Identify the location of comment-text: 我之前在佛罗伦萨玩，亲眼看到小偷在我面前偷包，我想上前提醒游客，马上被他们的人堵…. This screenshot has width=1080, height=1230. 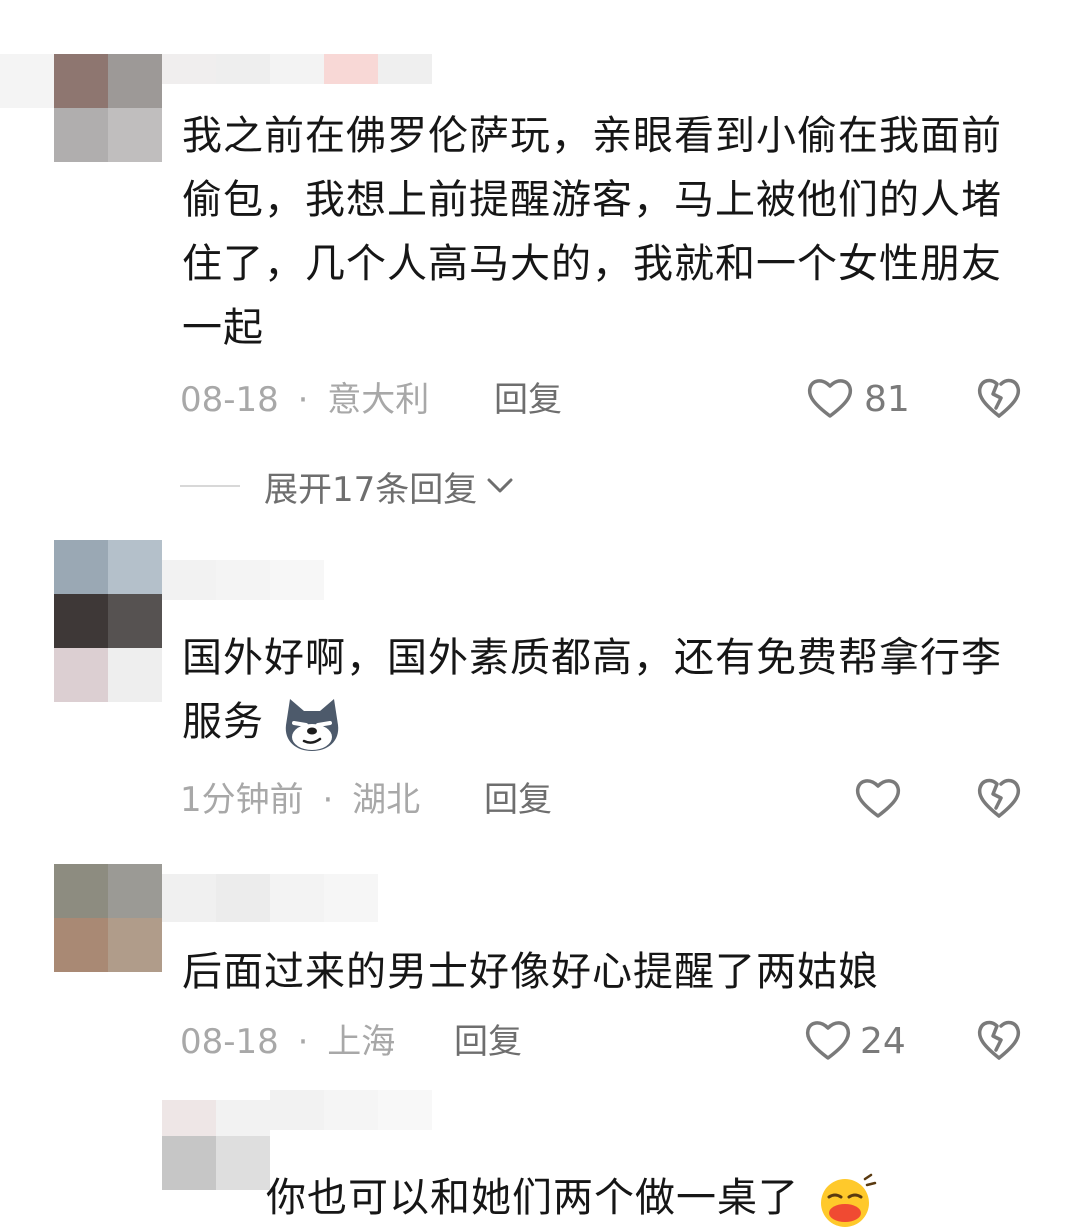
(592, 232).